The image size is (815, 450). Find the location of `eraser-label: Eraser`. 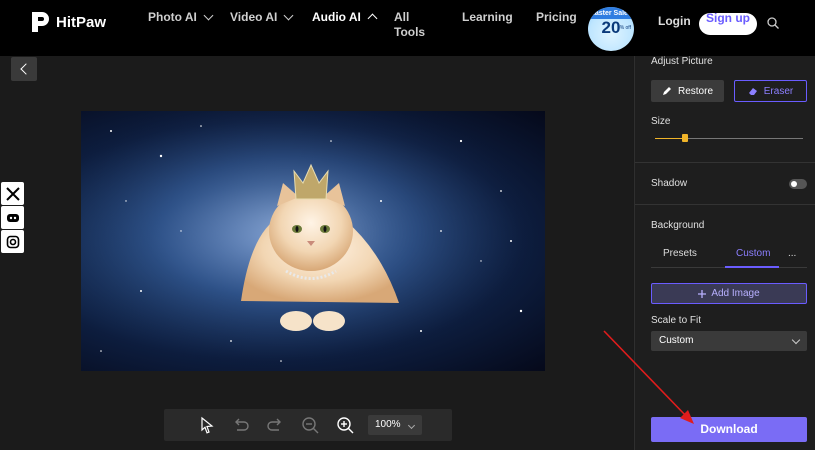

eraser-label: Eraser is located at coordinates (778, 91).